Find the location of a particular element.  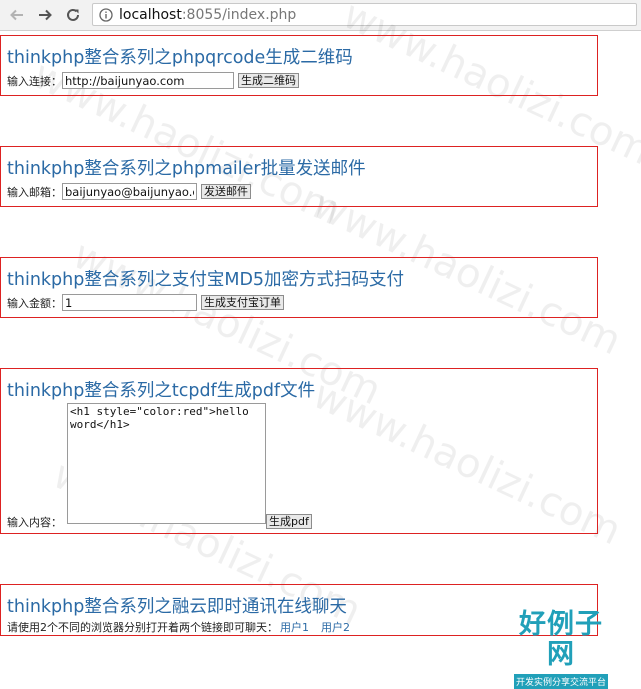

back-arrow-icon is located at coordinates (16, 15).